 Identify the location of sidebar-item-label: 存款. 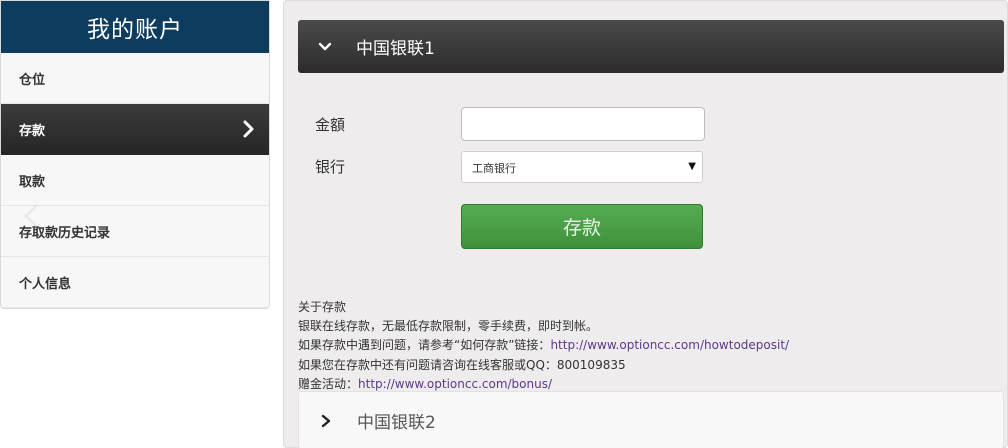
(32, 131).